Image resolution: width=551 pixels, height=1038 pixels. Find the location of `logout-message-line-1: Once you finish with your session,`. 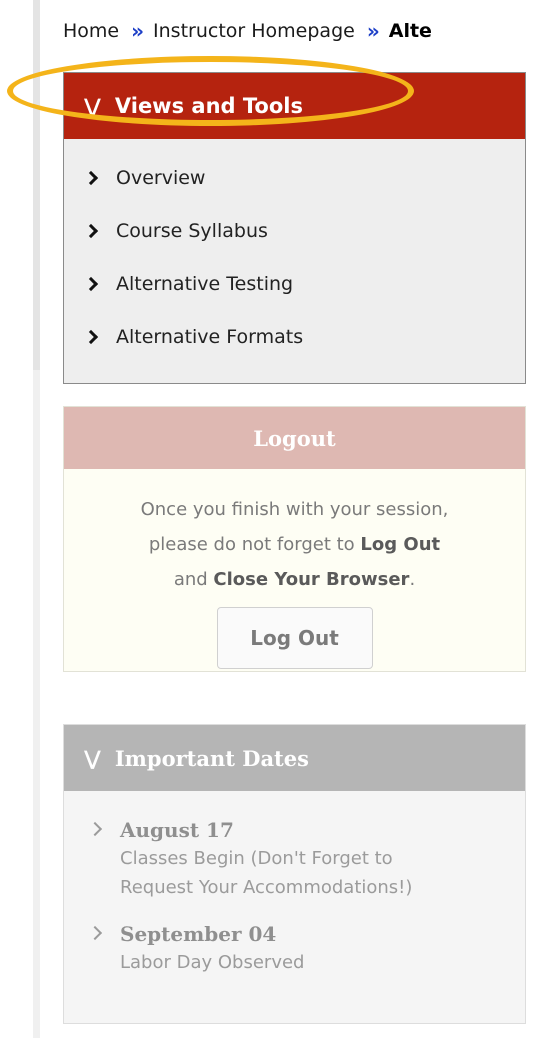

logout-message-line-1: Once you finish with your session, is located at coordinates (294, 509).